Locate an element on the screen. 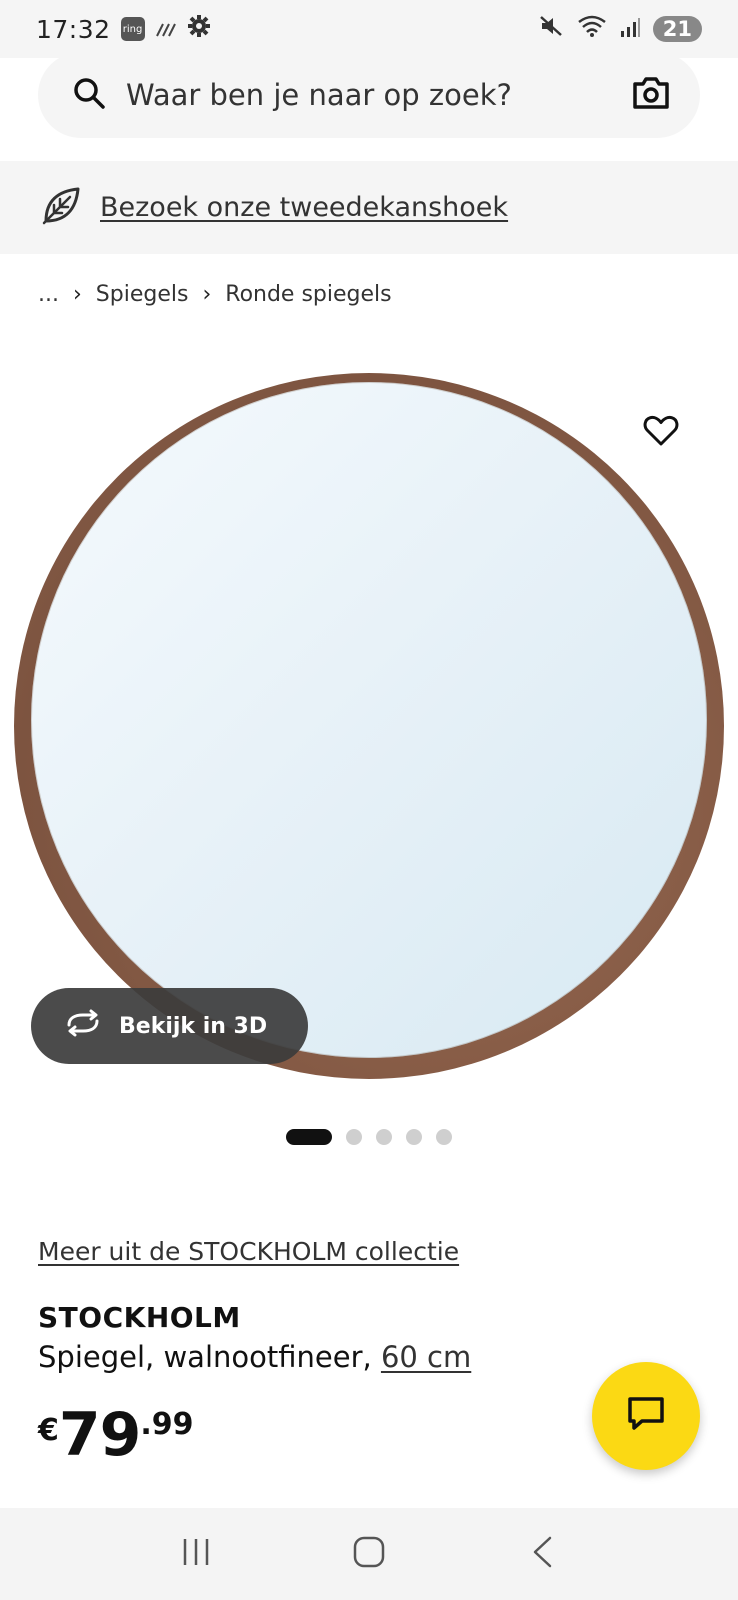 The image size is (738, 1600). wifi-icon is located at coordinates (592, 29).